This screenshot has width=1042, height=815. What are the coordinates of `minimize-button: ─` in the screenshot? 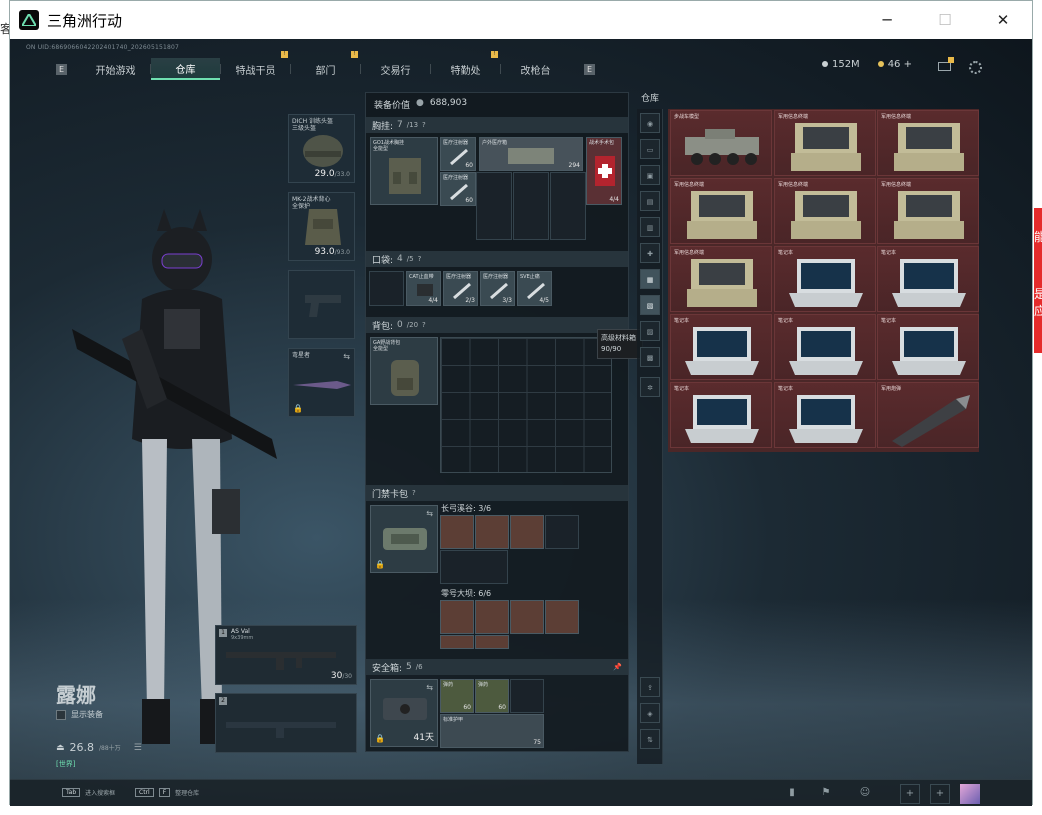 It's located at (887, 20).